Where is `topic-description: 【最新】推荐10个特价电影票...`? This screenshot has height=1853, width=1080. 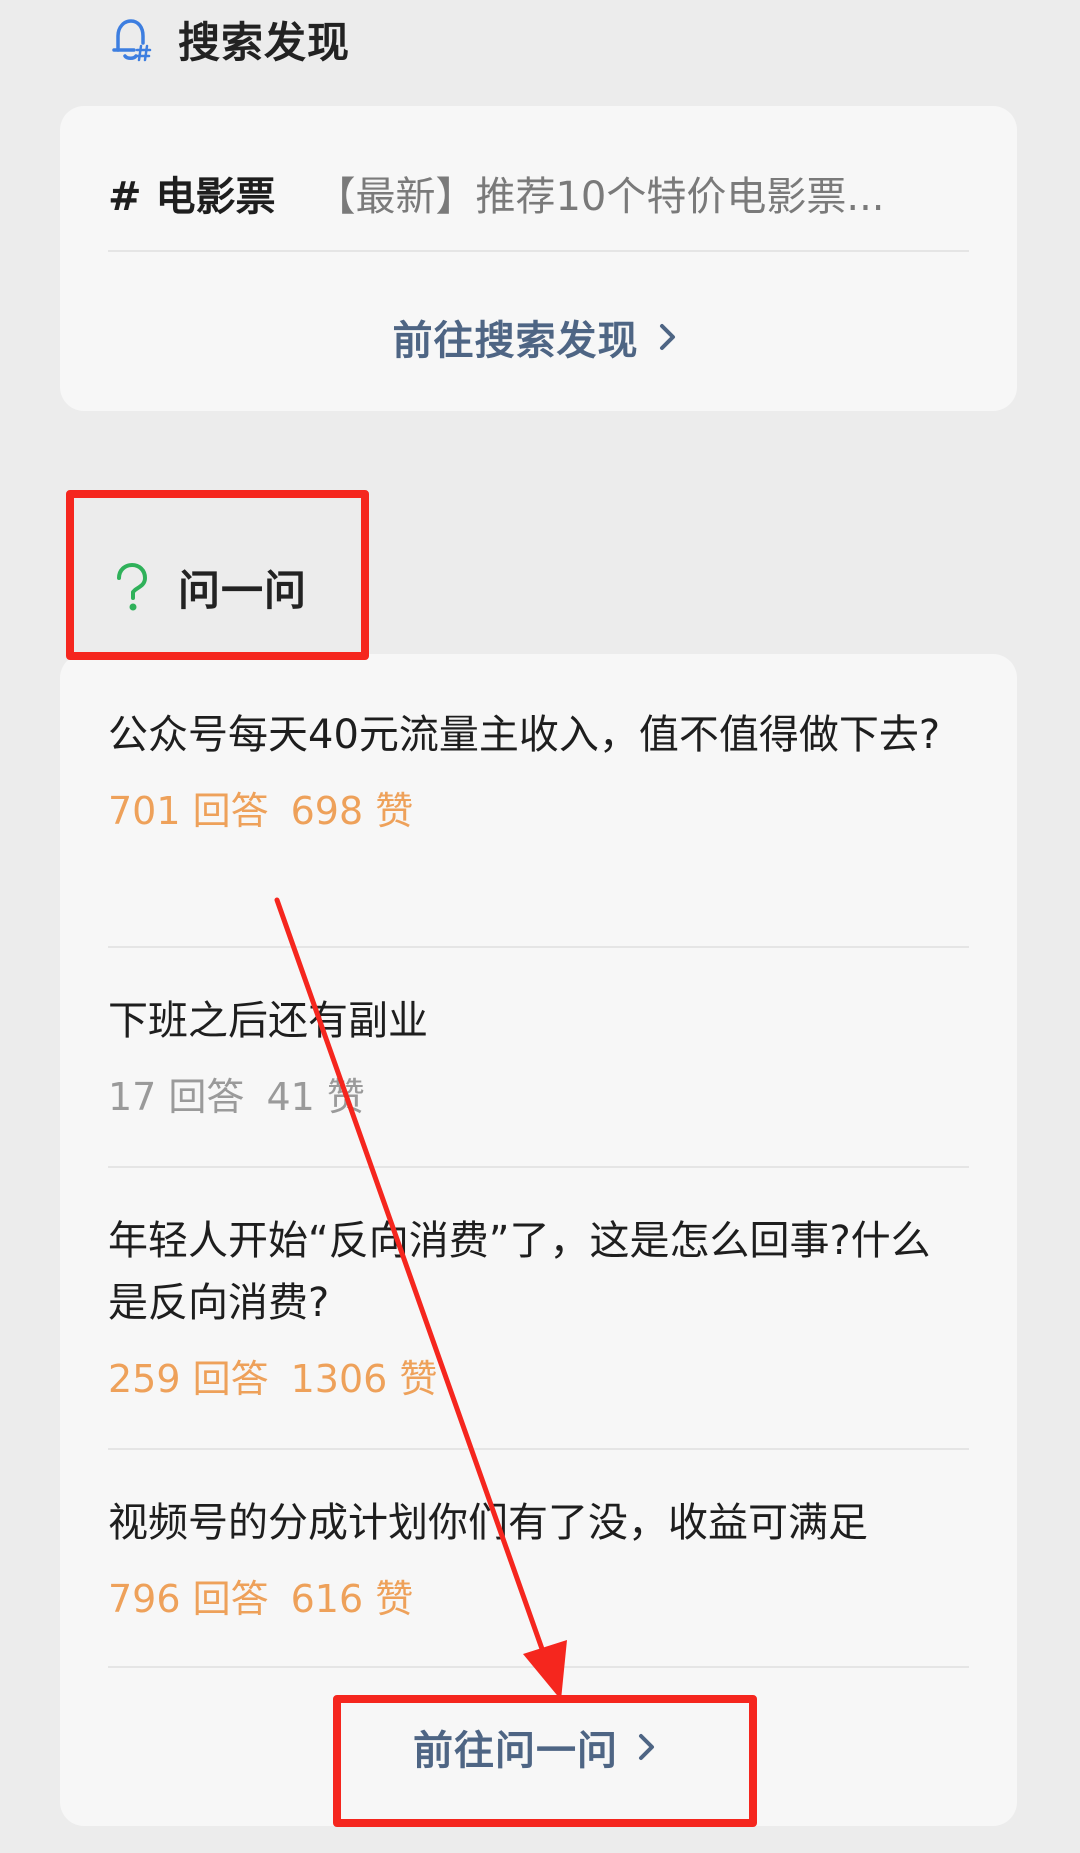 topic-description: 【最新】推荐10个特价电影票... is located at coordinates (600, 197).